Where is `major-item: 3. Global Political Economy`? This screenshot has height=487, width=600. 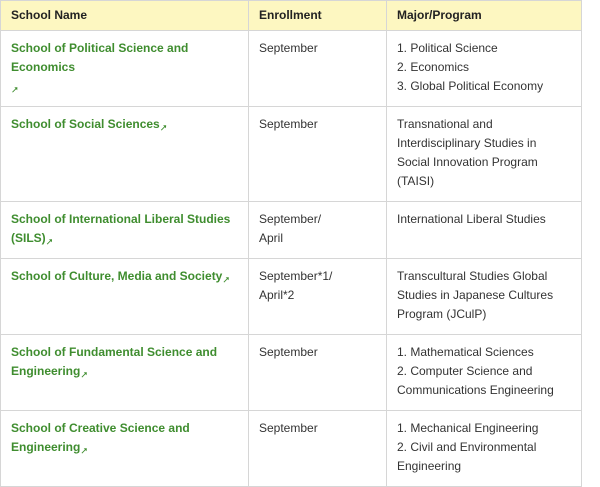
major-item: 3. Global Political Economy is located at coordinates (470, 86).